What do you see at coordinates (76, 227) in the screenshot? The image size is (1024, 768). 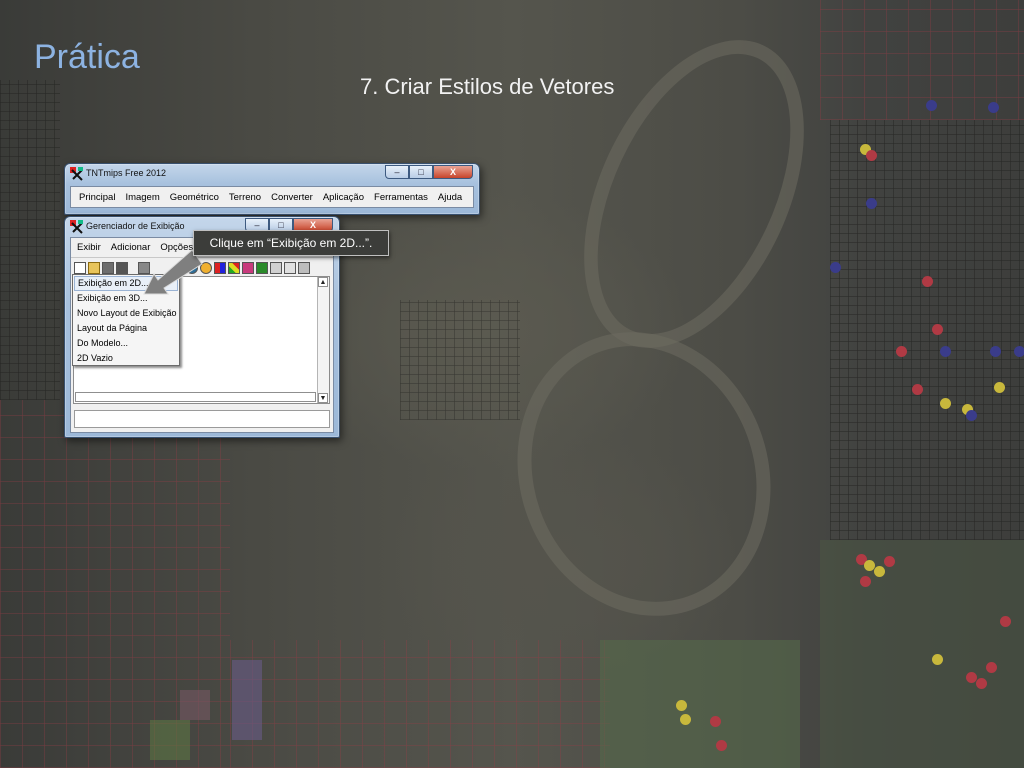 I see `display-manager-app-icon` at bounding box center [76, 227].